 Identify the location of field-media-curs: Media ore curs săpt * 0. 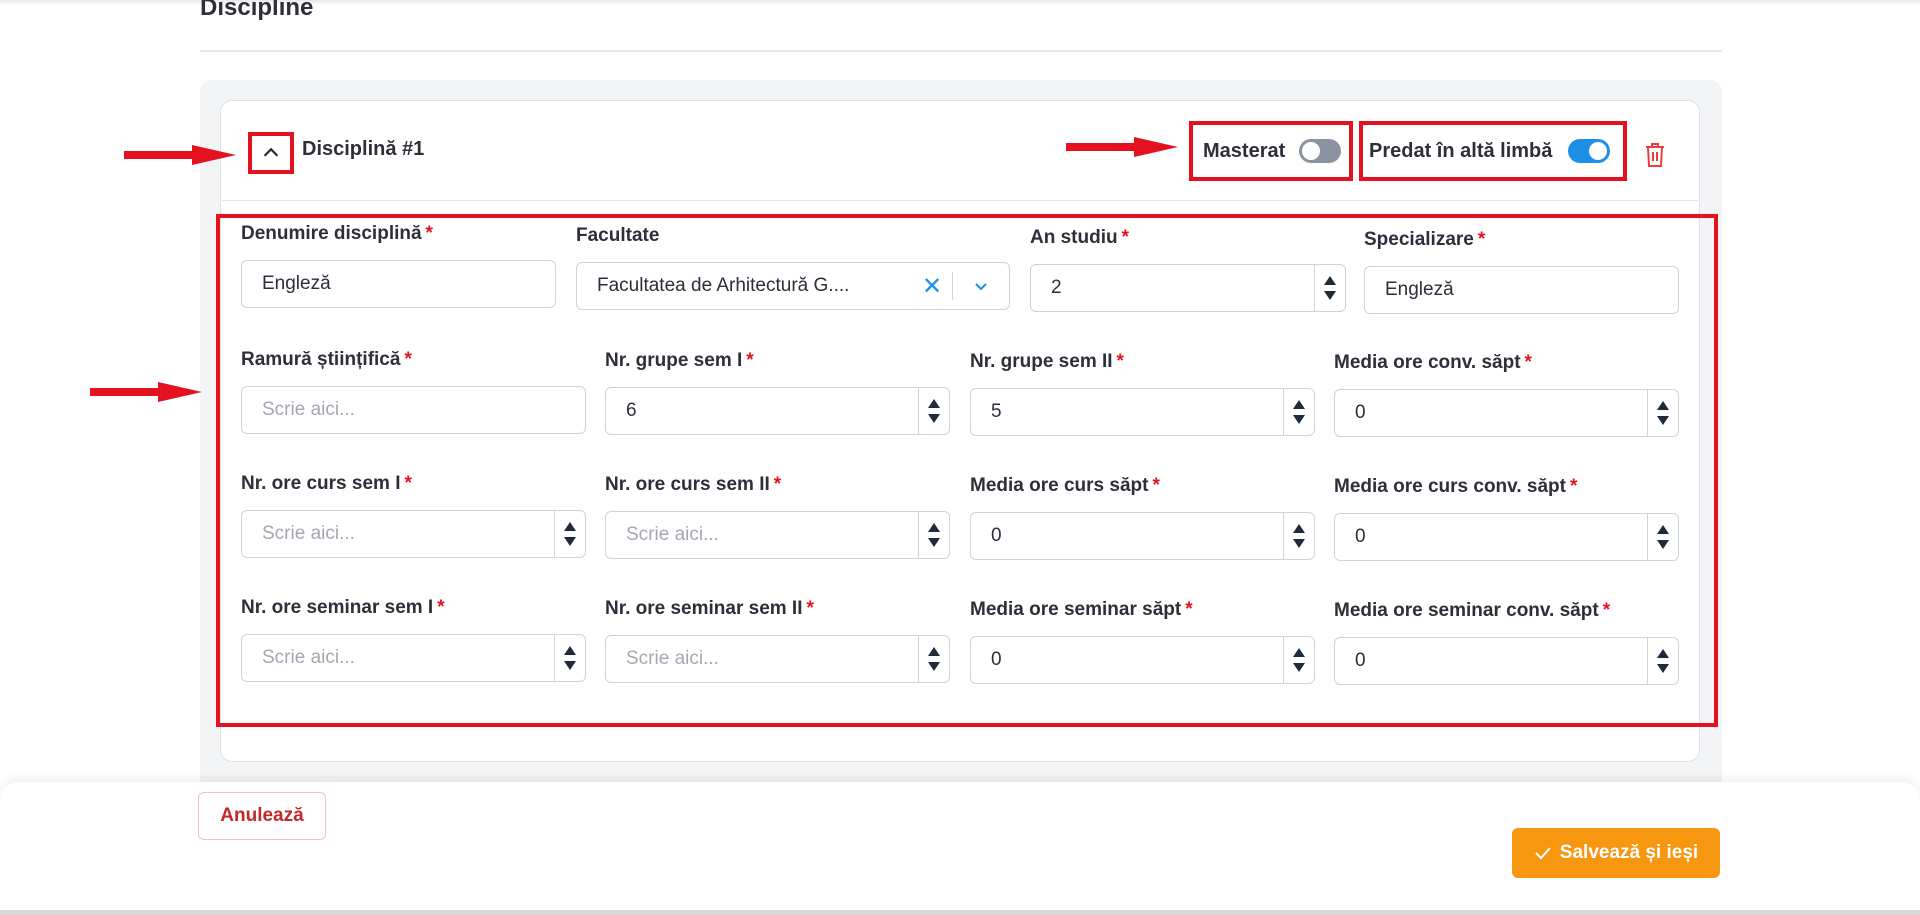
(1142, 517).